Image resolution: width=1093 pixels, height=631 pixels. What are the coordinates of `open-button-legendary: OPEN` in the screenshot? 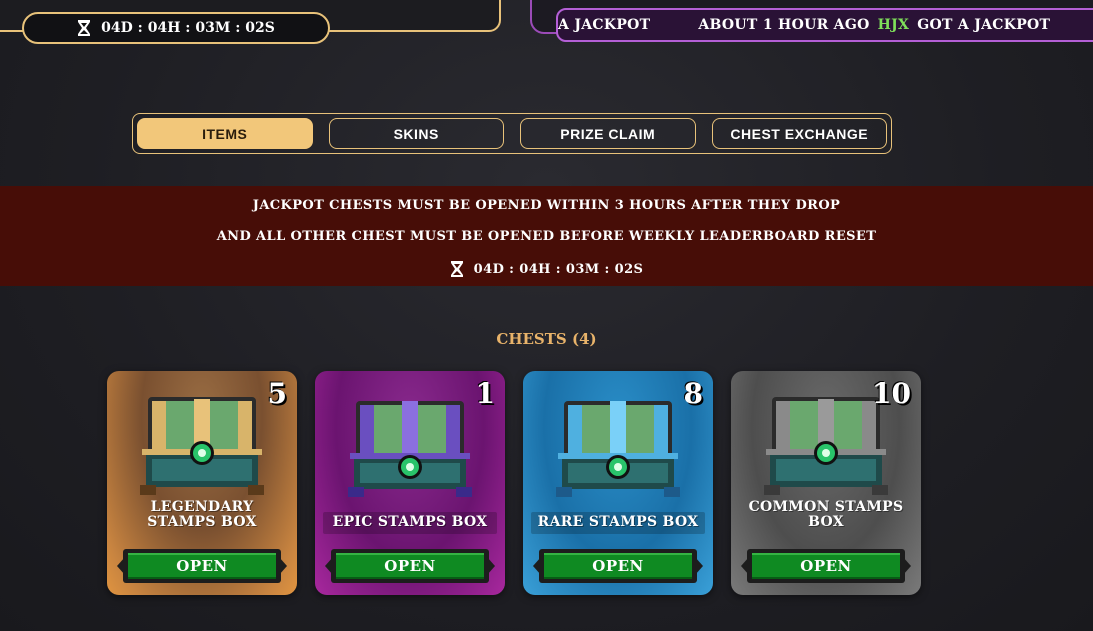 It's located at (202, 566).